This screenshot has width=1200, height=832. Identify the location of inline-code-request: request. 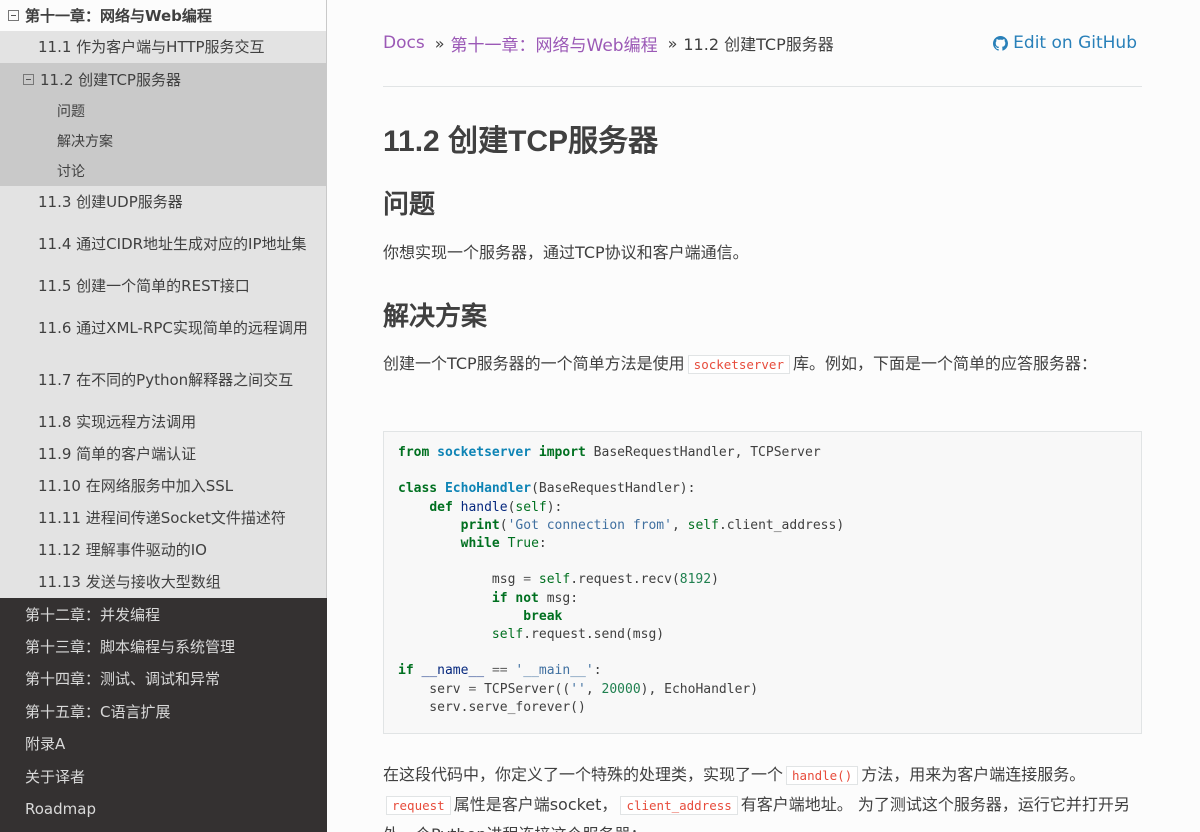
(418, 805).